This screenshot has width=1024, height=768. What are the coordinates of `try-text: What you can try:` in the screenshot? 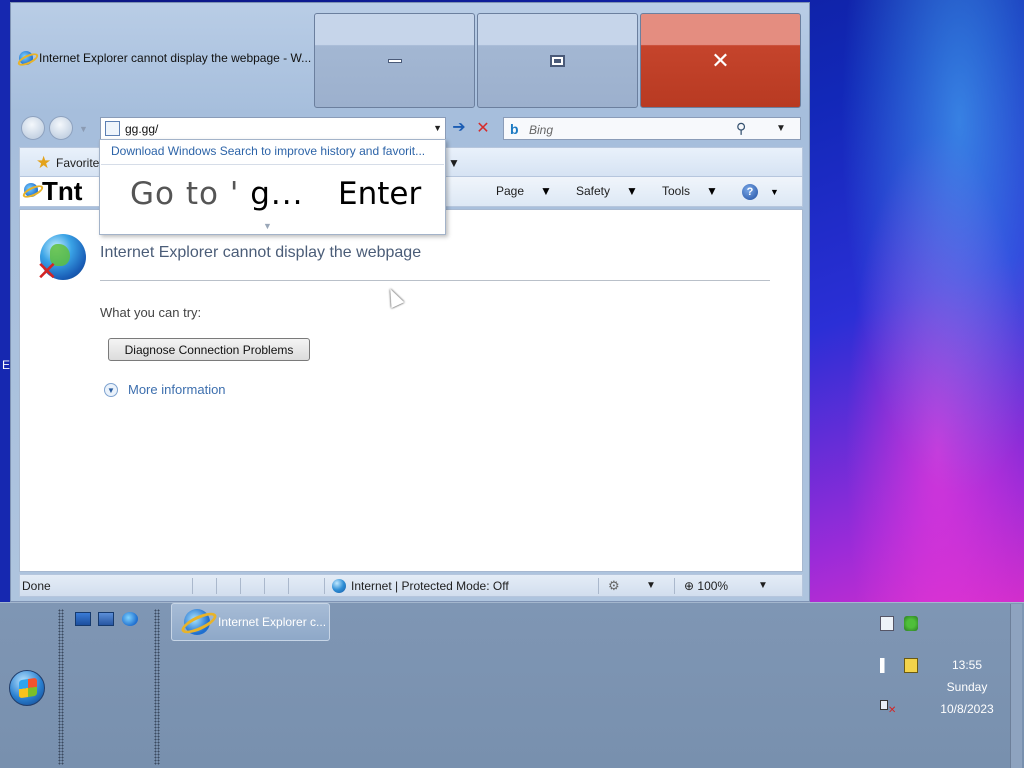 It's located at (151, 312).